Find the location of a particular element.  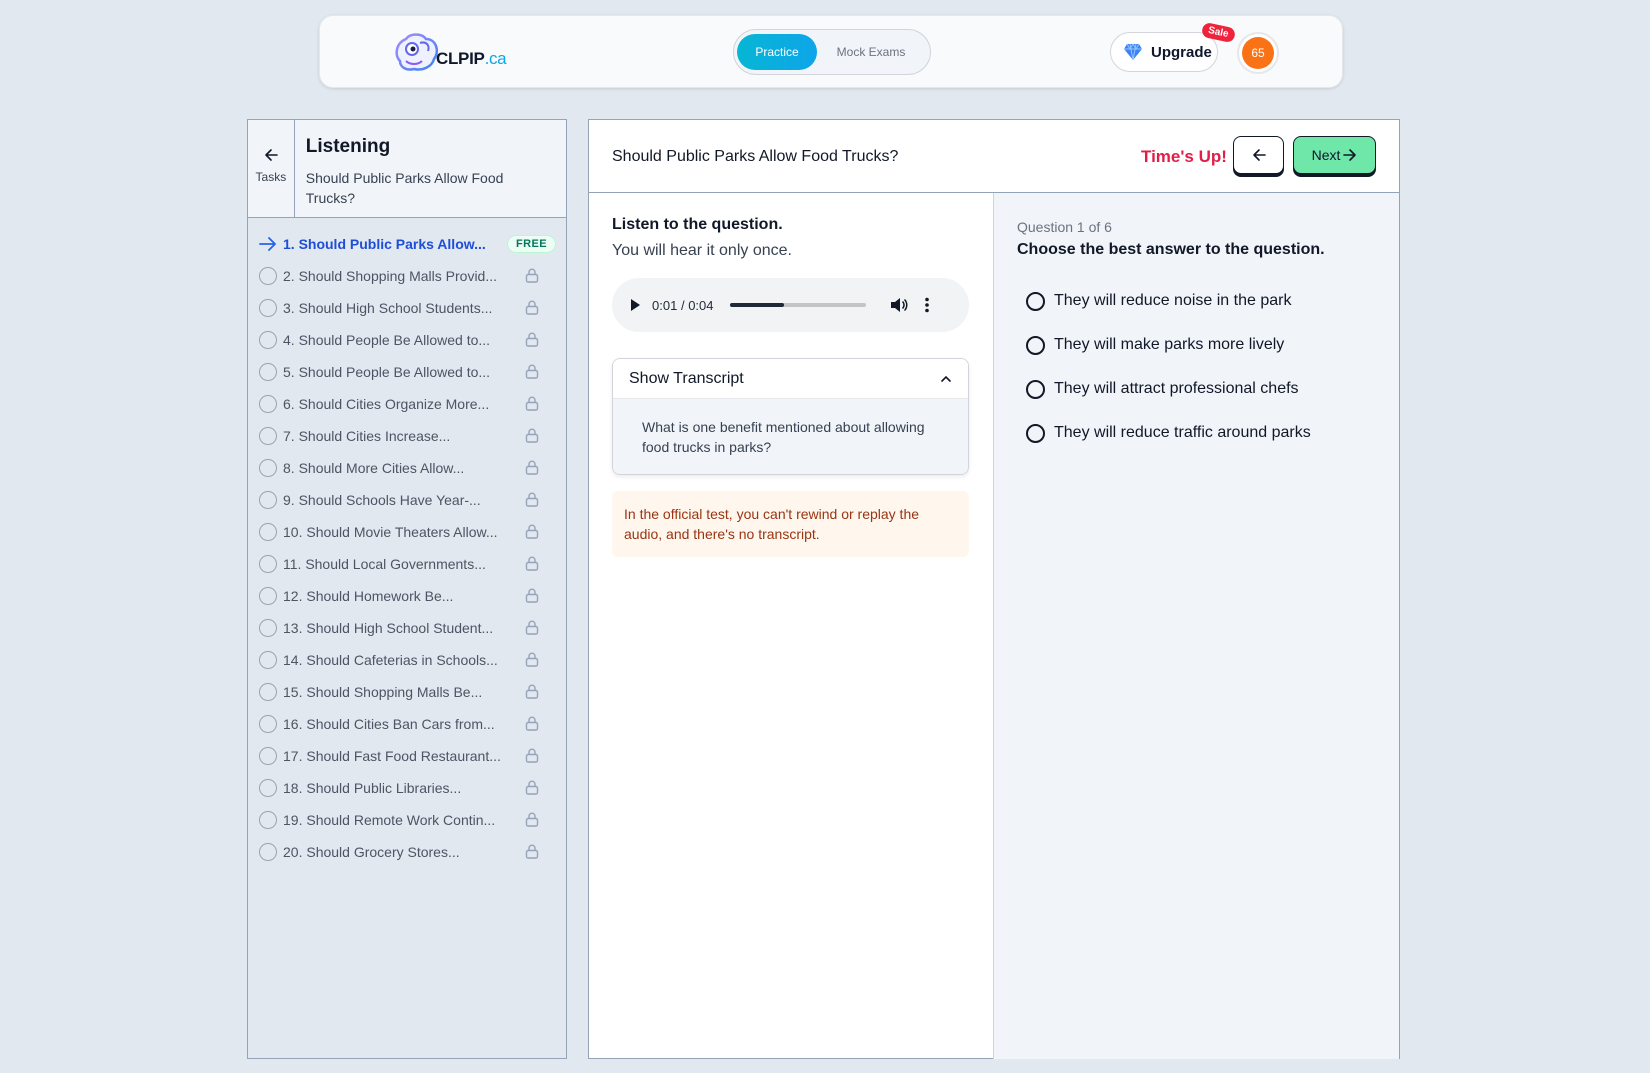

chevron-up-icon is located at coordinates (946, 378).